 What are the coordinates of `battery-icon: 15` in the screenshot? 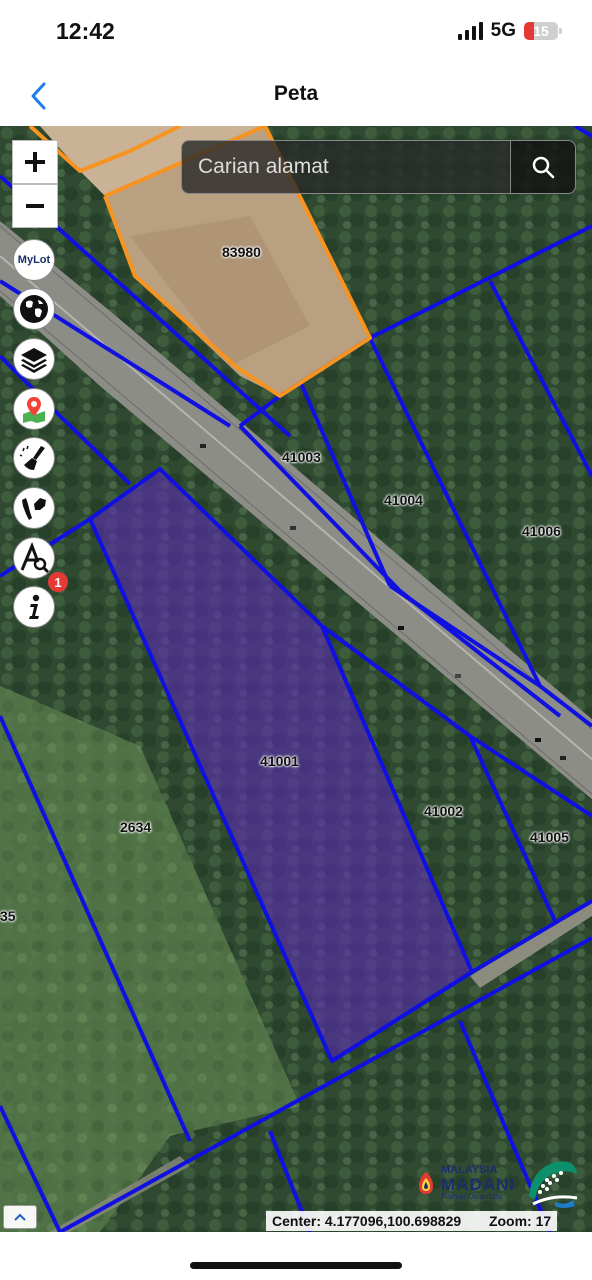 It's located at (543, 31).